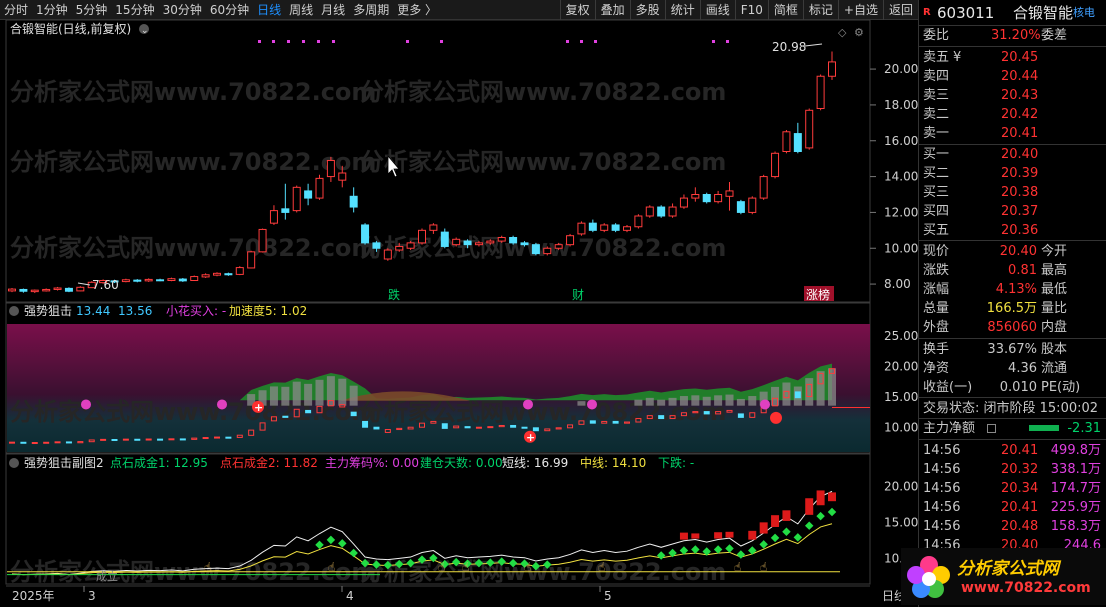 This screenshot has height=607, width=1106. What do you see at coordinates (135, 311) in the screenshot?
I see `sub1-value-2: 13.56` at bounding box center [135, 311].